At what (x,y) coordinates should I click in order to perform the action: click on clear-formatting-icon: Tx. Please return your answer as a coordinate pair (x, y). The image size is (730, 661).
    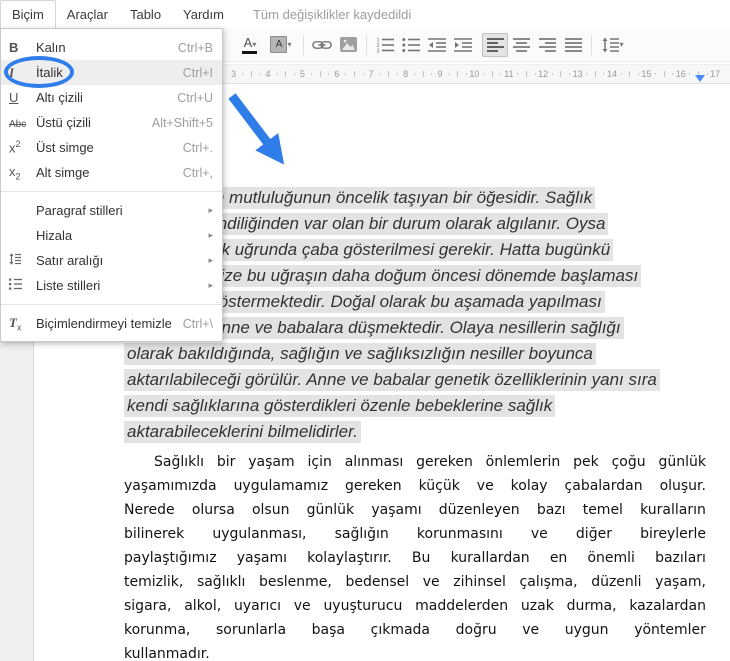
    Looking at the image, I should click on (15, 323).